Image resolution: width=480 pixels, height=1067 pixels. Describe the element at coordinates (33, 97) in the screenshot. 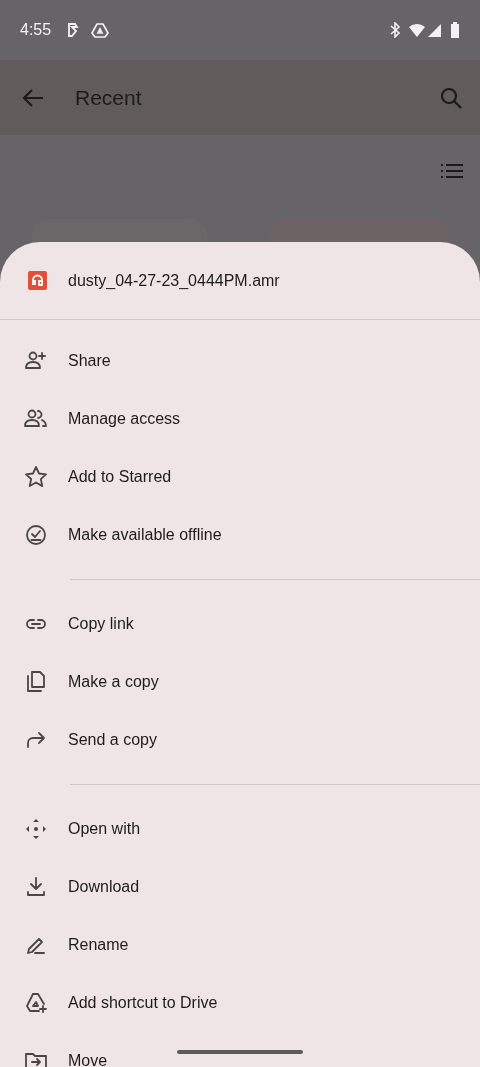

I see `back-arrow-icon` at that location.